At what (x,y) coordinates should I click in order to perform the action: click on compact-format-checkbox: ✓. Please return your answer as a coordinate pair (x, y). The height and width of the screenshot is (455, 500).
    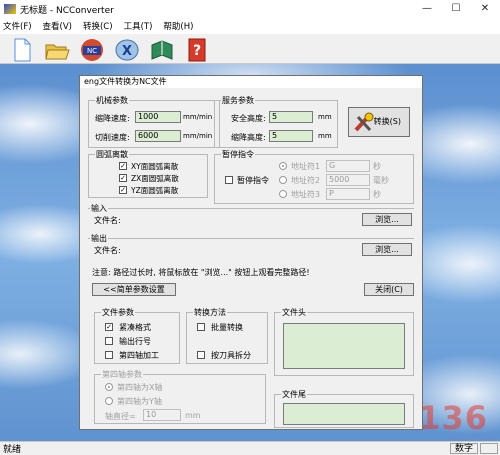
    Looking at the image, I should click on (109, 327).